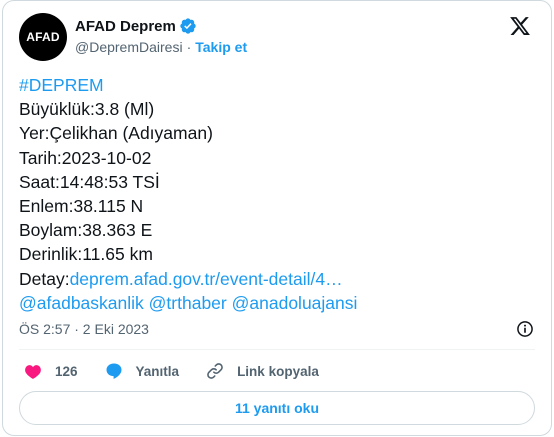 The height and width of the screenshot is (437, 554). What do you see at coordinates (89, 181) in the screenshot?
I see `time-line: Saat:14:48:53 TSİ` at bounding box center [89, 181].